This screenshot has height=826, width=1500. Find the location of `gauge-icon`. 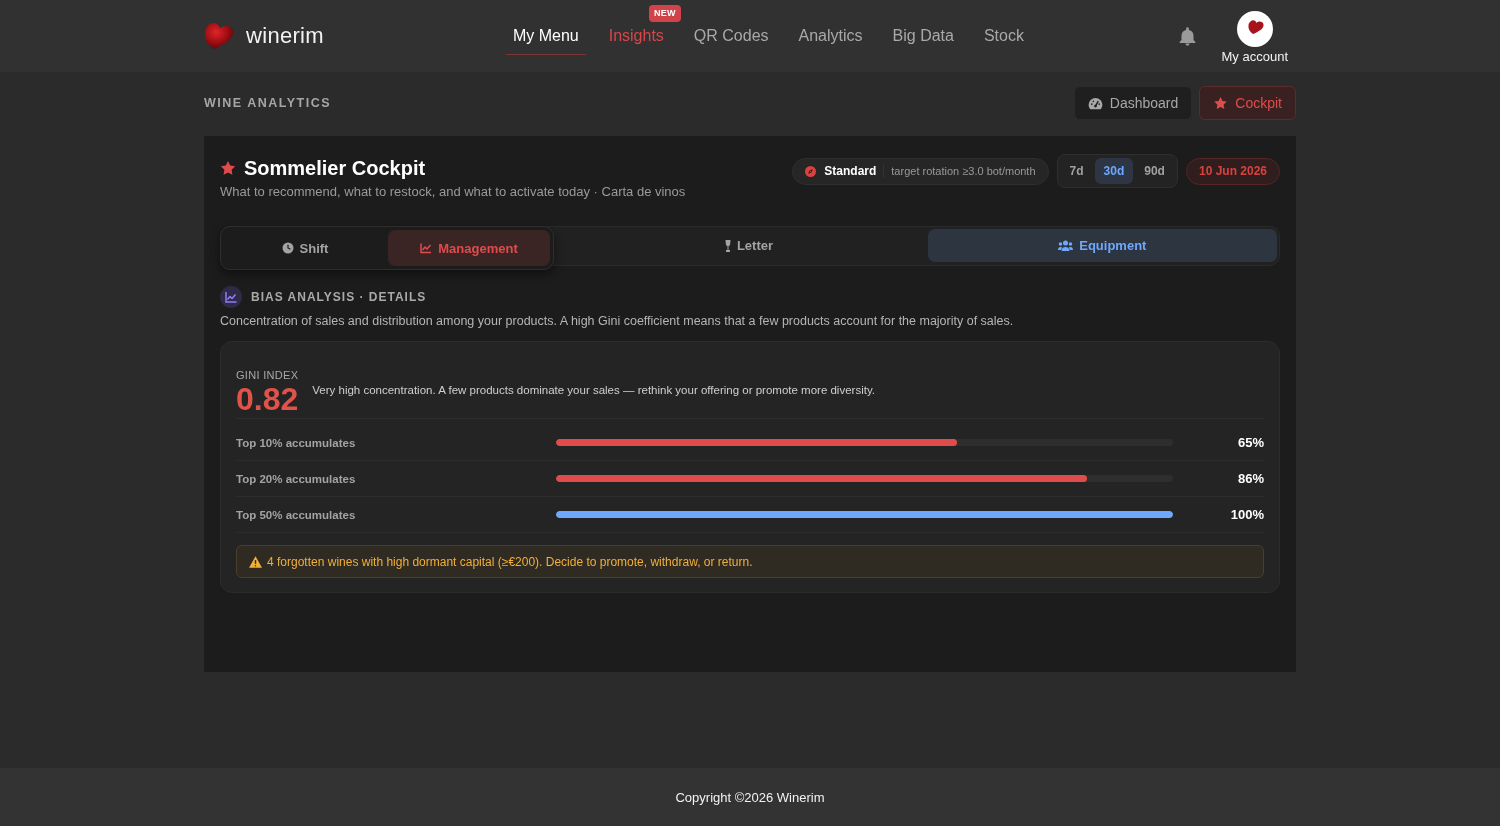

gauge-icon is located at coordinates (1095, 103).